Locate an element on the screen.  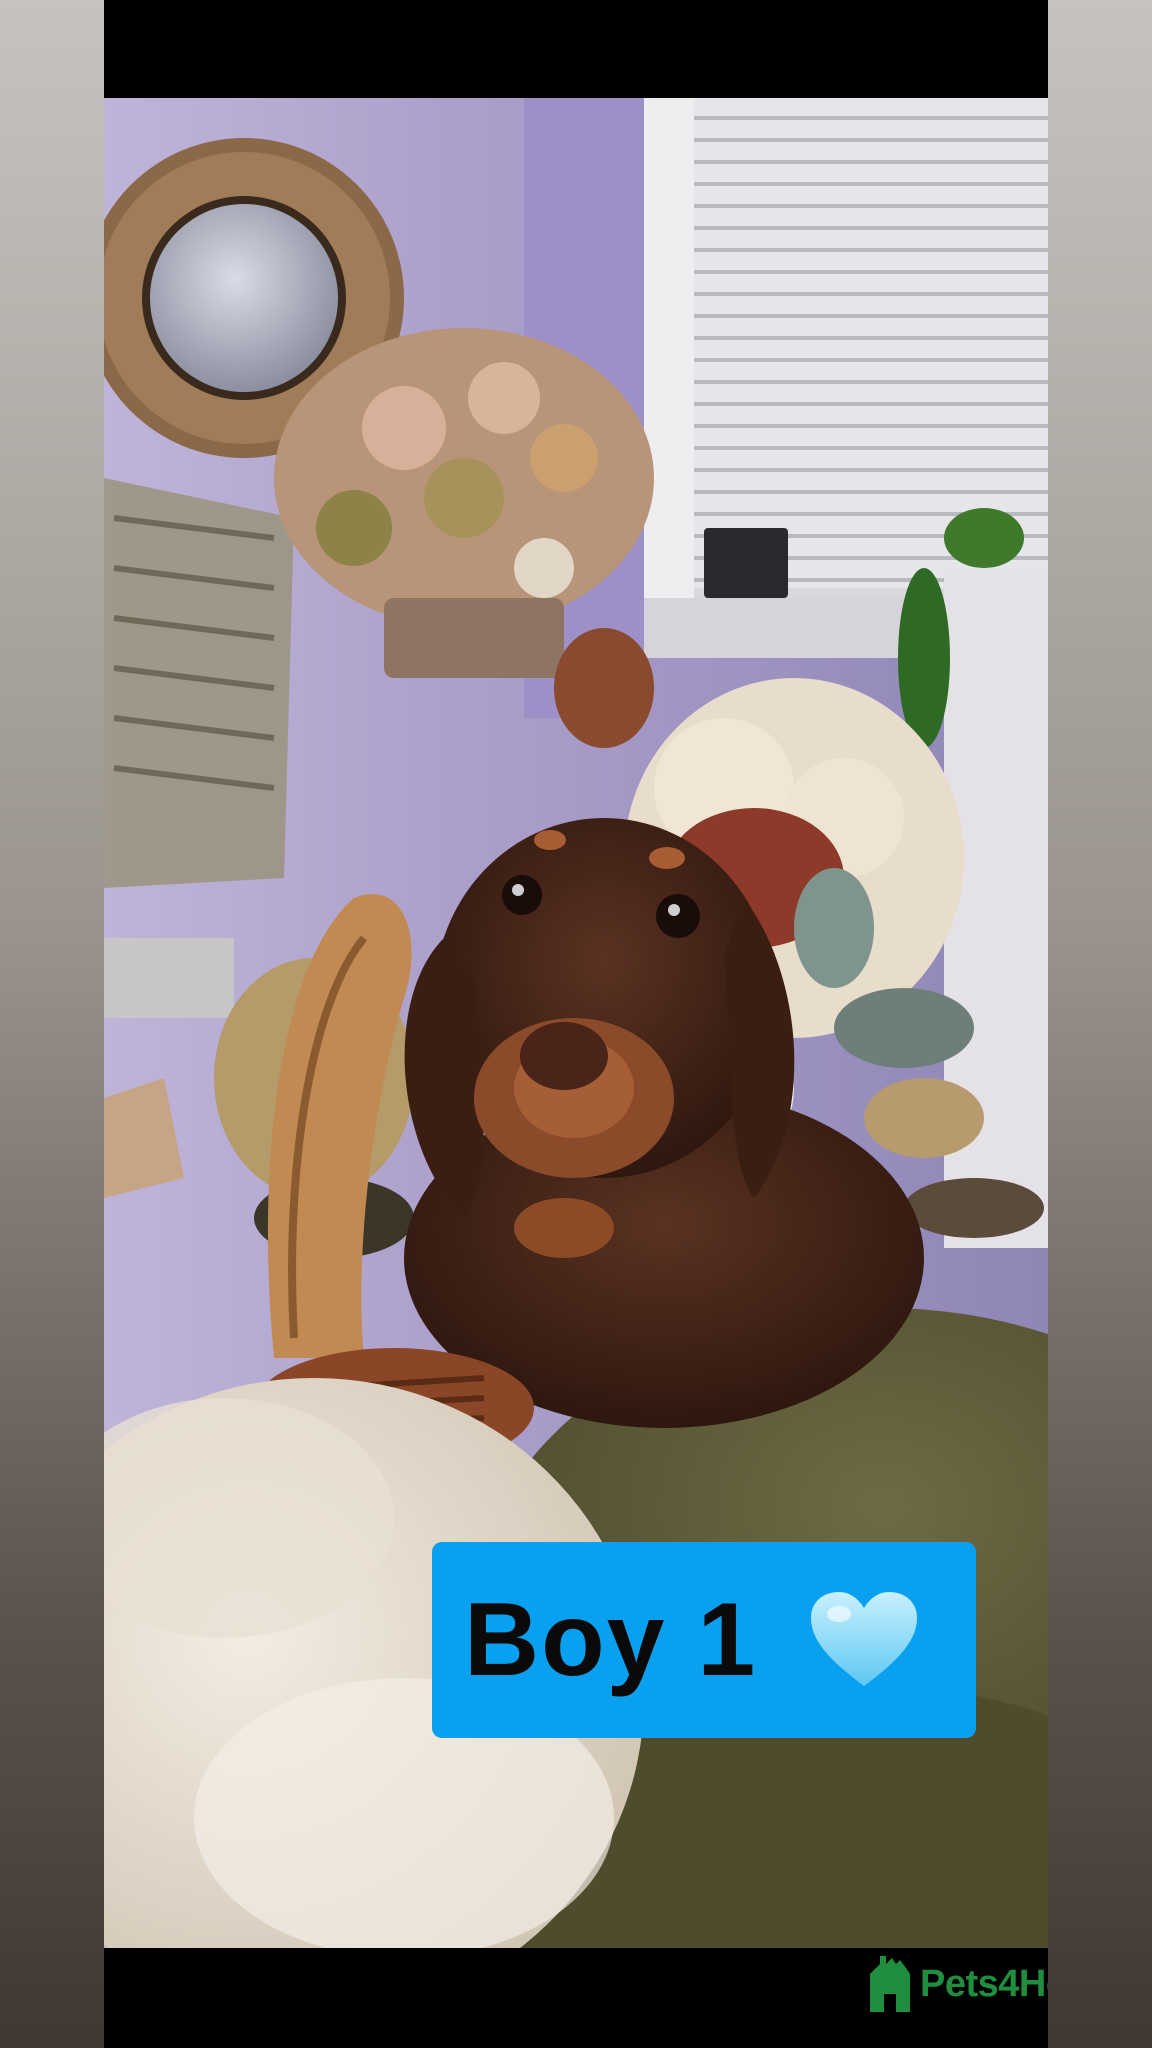
caption-text: Boy 1 is located at coordinates (611, 1640).